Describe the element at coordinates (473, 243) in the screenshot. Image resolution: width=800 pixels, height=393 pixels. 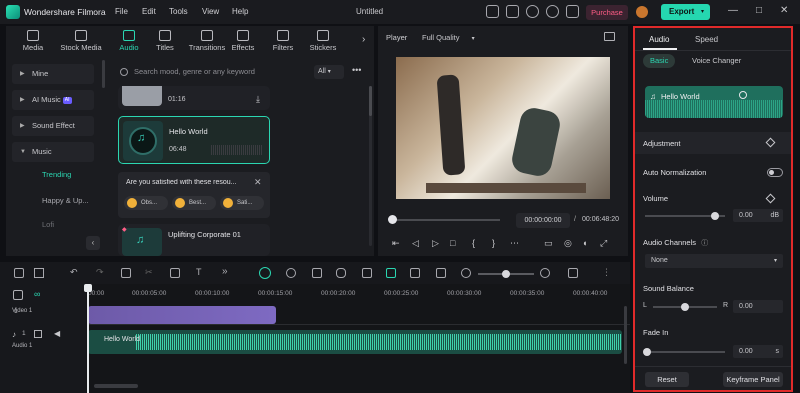
I see `mark-in-icon: {` at that location.